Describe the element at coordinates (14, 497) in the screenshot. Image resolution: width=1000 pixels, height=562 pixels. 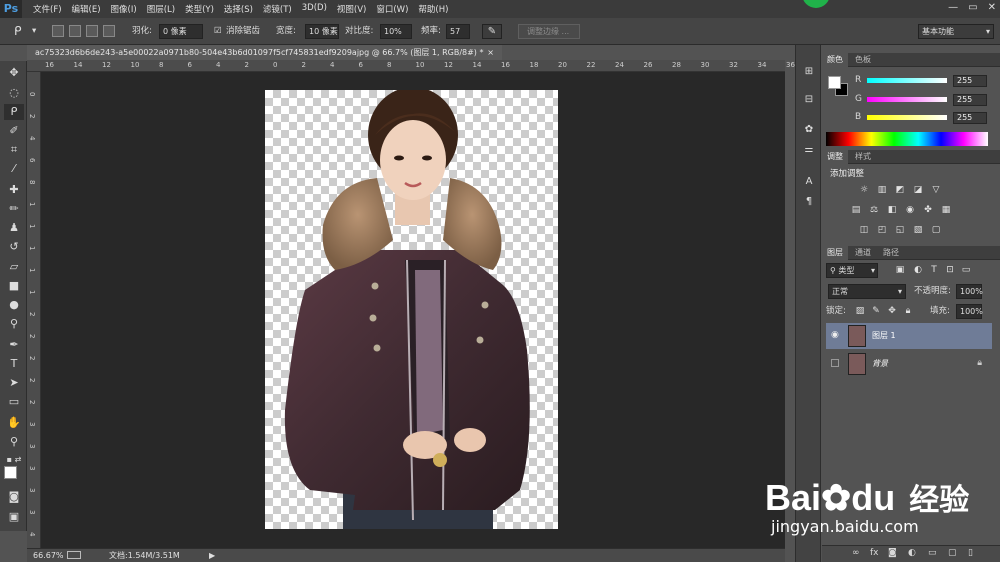
I see `quick-mask-icon: ◙` at that location.